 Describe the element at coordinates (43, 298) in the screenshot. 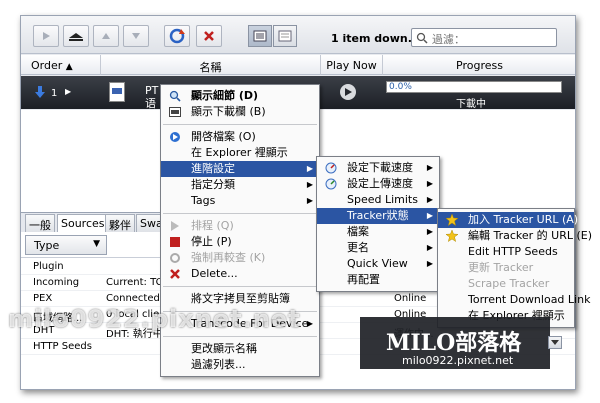

I see `source-type: PEX` at that location.